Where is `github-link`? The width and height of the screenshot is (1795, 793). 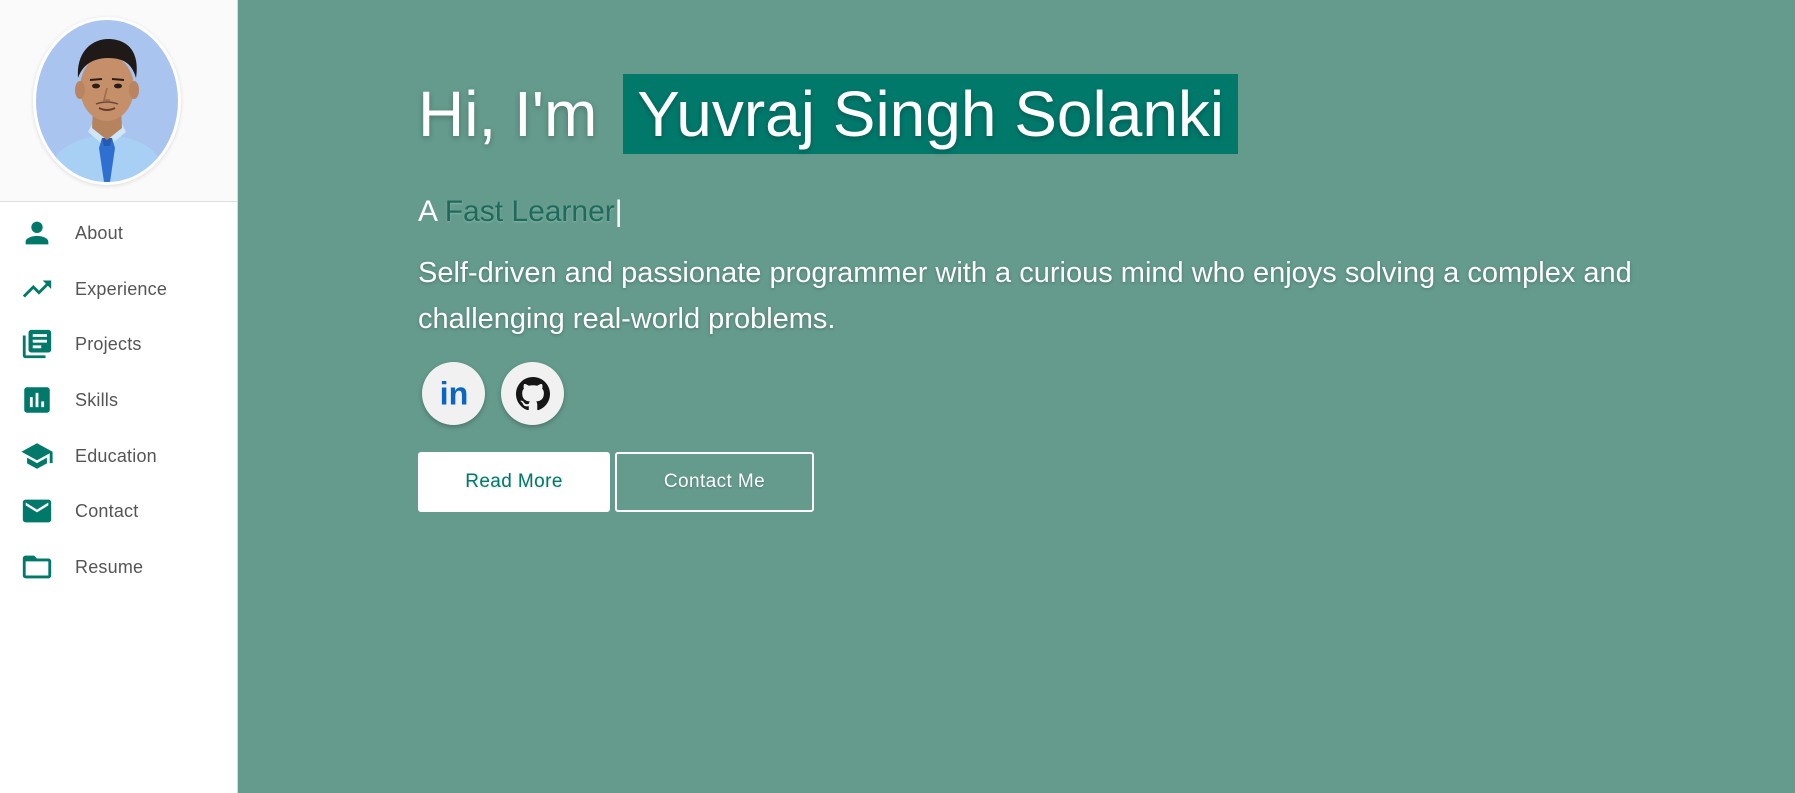 github-link is located at coordinates (532, 393).